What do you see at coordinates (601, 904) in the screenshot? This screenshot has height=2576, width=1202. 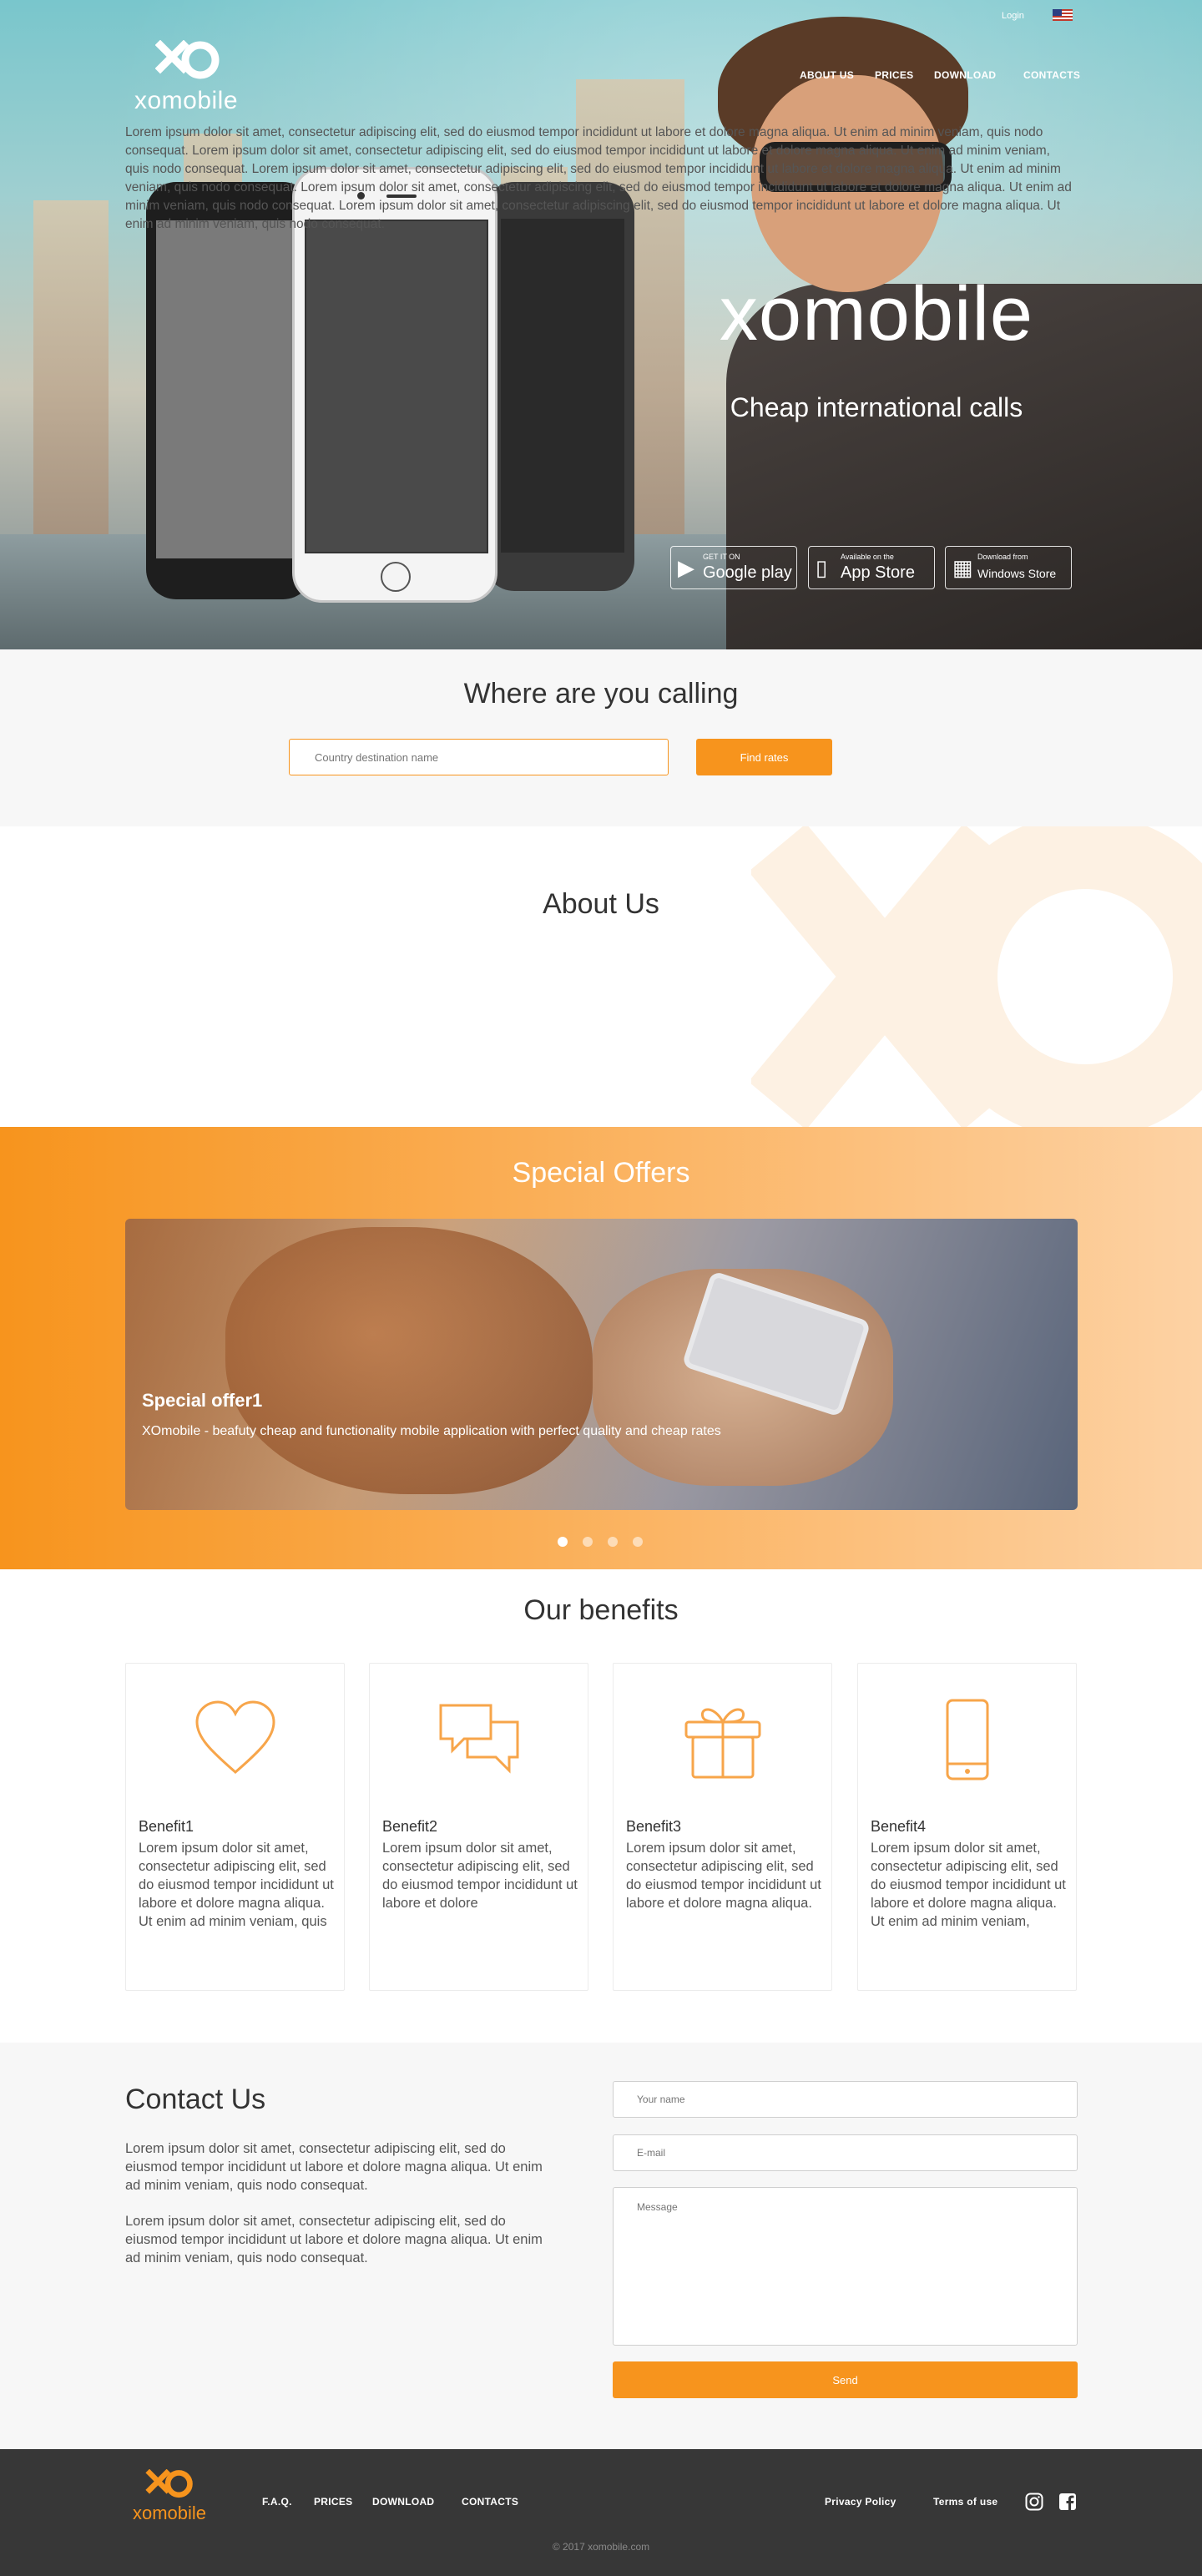 I see `about-title: About Us` at bounding box center [601, 904].